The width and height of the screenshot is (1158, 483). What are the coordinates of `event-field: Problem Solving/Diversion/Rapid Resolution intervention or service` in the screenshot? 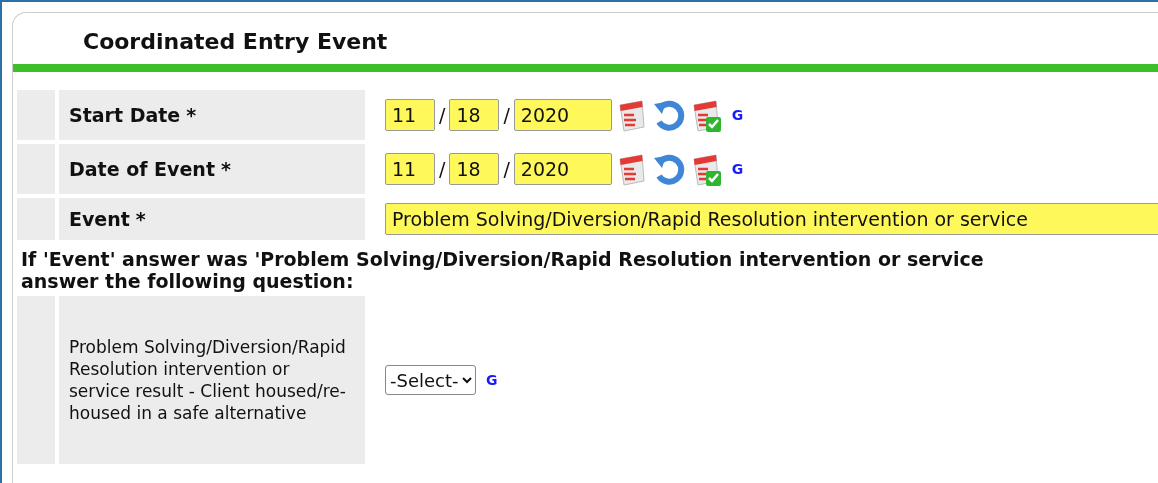 It's located at (771, 219).